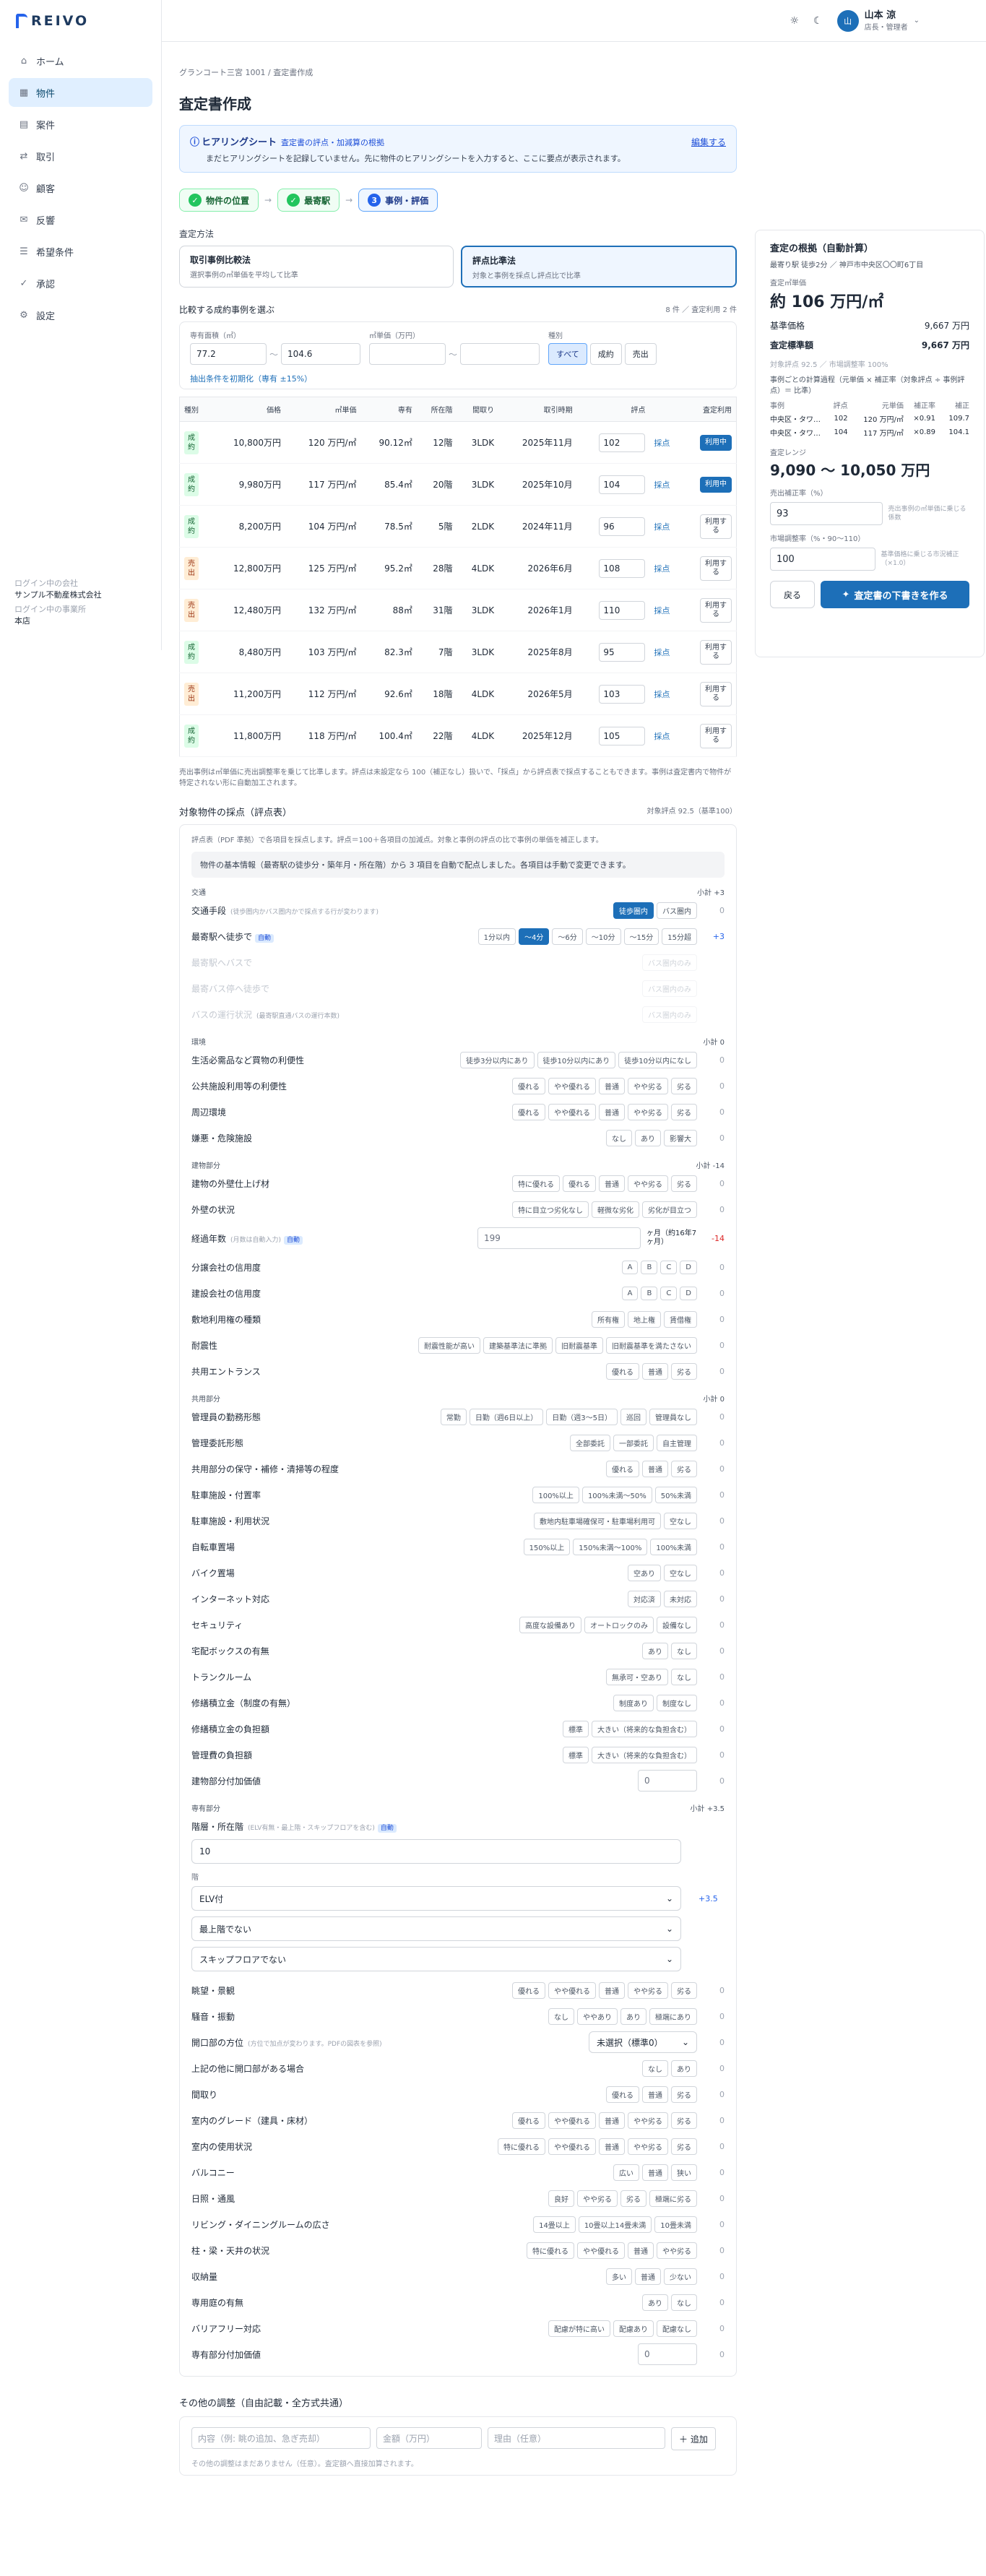 The width and height of the screenshot is (986, 2576). Describe the element at coordinates (644, 1599) in the screenshot. I see `choice-chip: 対応済` at that location.